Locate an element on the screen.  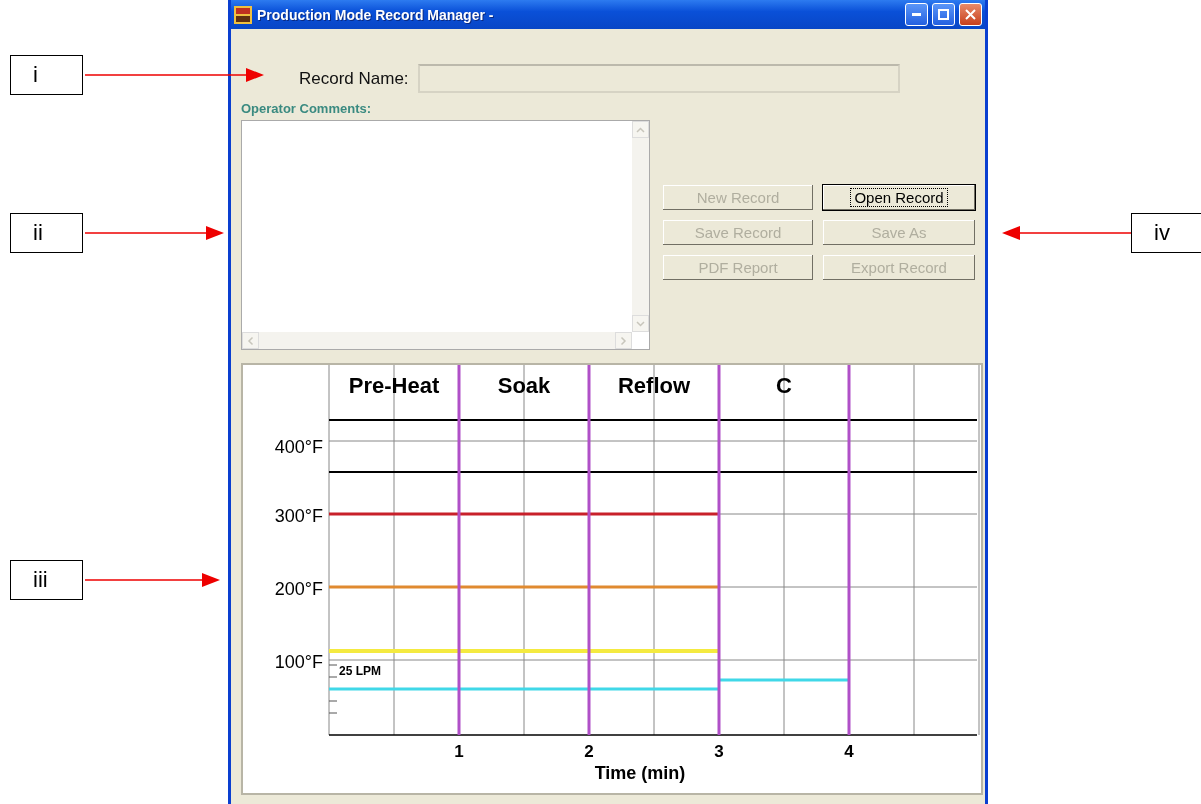
minimize-icon is located at coordinates (916, 14).